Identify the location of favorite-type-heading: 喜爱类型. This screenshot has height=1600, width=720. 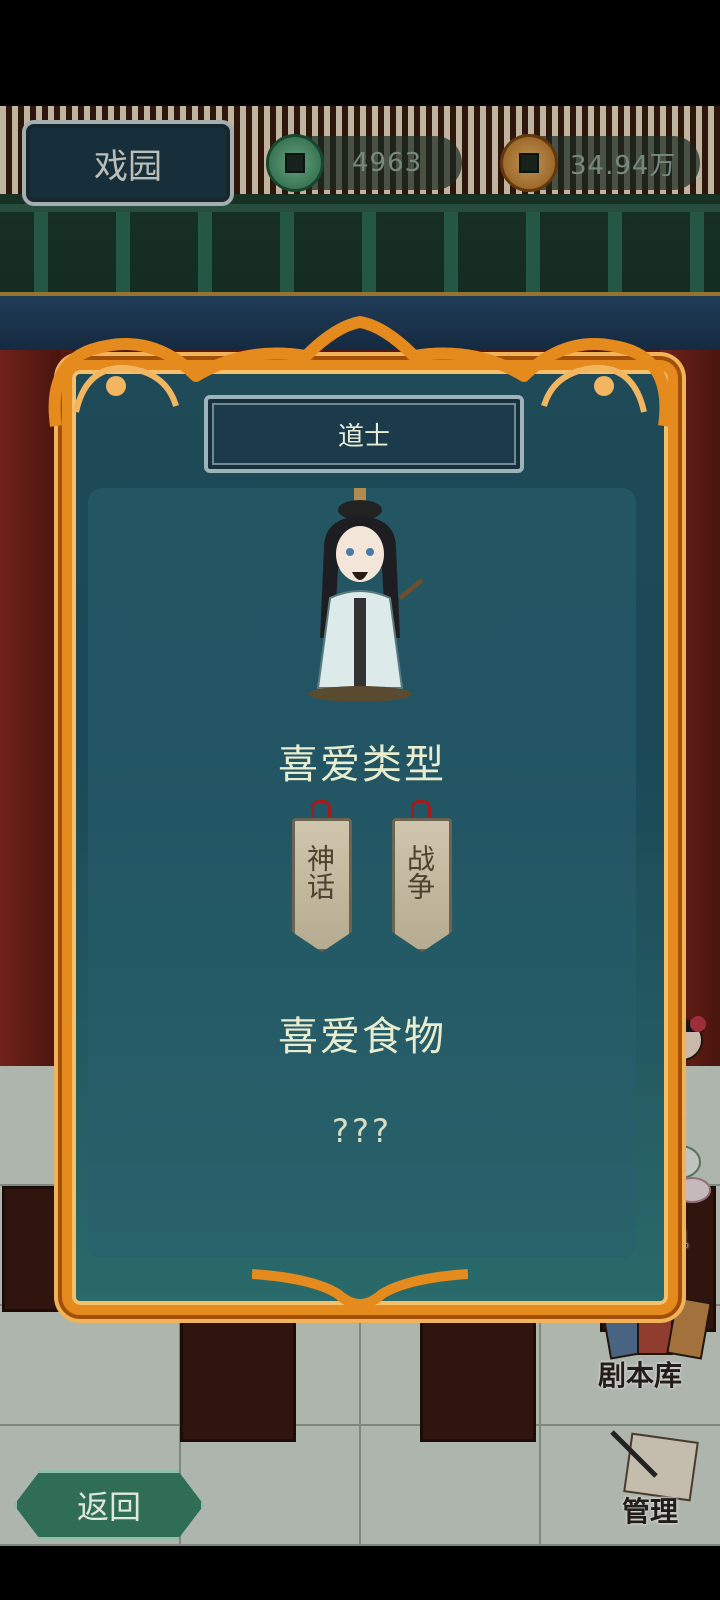
(362, 765).